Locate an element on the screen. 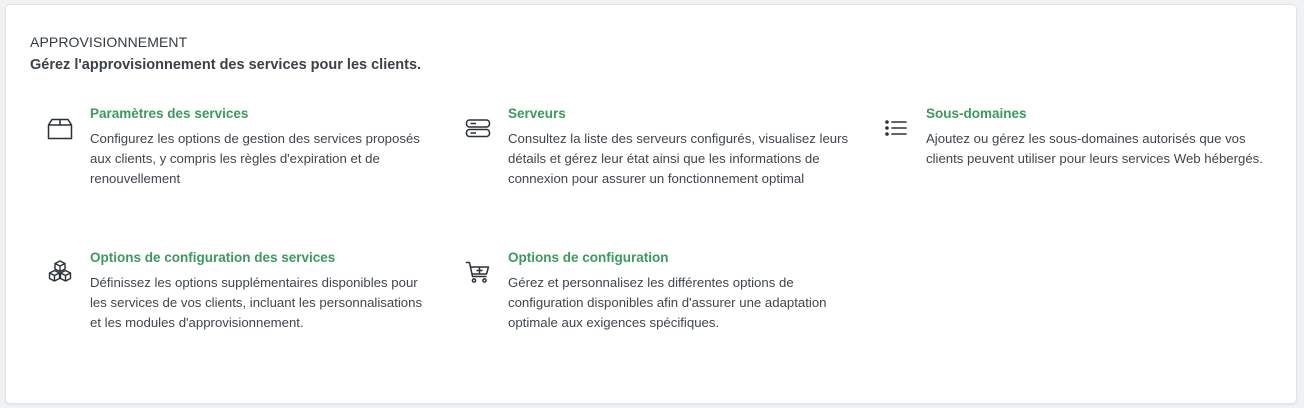 The width and height of the screenshot is (1304, 408). list-icon is located at coordinates (896, 128).